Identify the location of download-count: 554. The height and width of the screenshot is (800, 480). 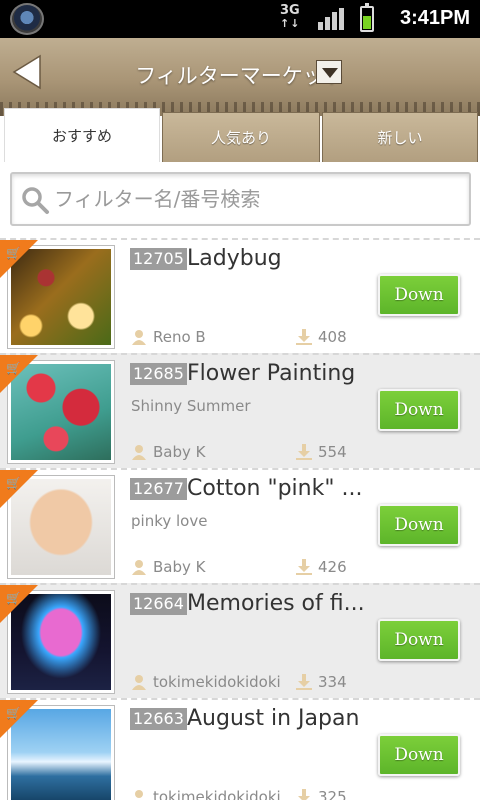
(321, 452).